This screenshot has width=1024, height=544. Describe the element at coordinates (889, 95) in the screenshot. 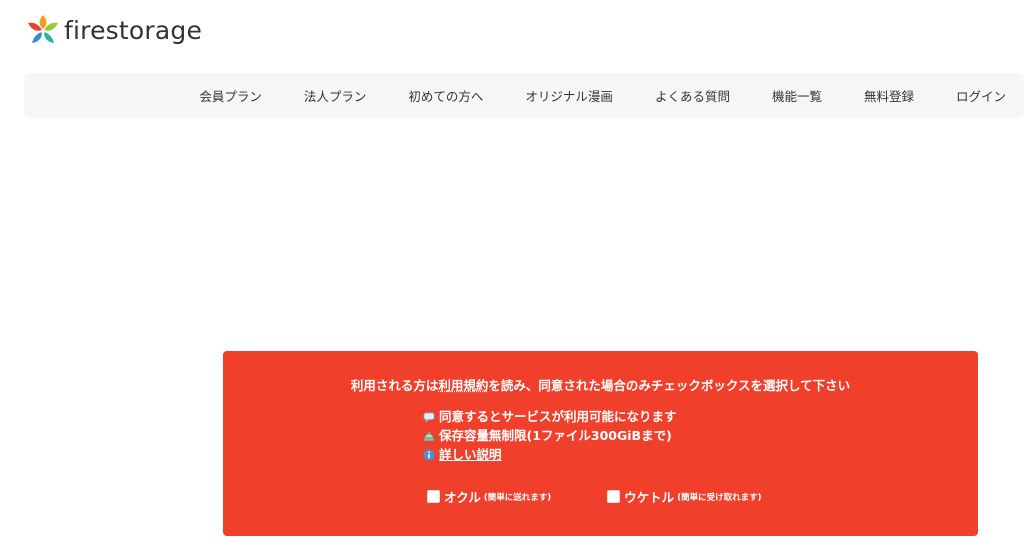

I see `nav-item-register: 無料登録` at that location.